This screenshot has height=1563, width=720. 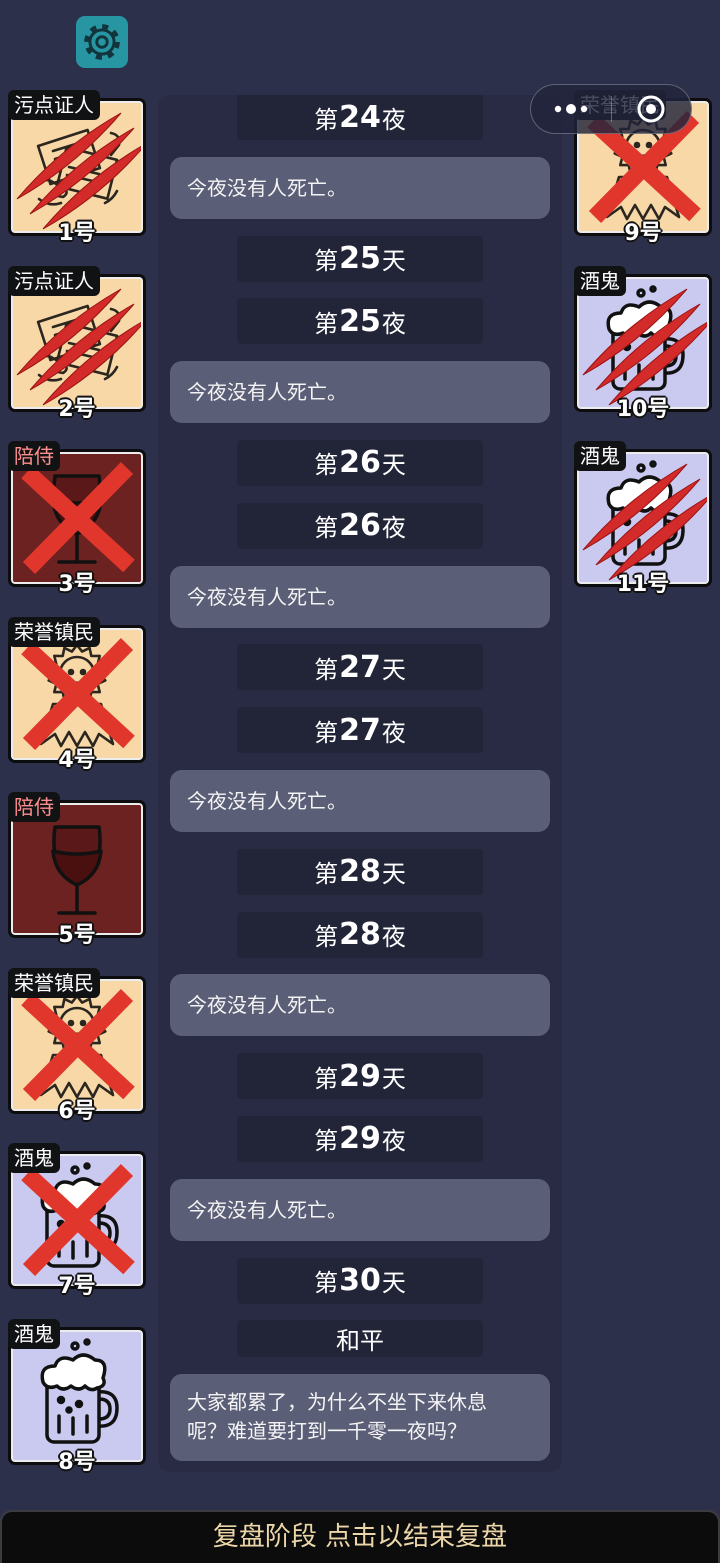 I want to click on player-slot: 荣誉镇民 4号, so click(x=77, y=696).